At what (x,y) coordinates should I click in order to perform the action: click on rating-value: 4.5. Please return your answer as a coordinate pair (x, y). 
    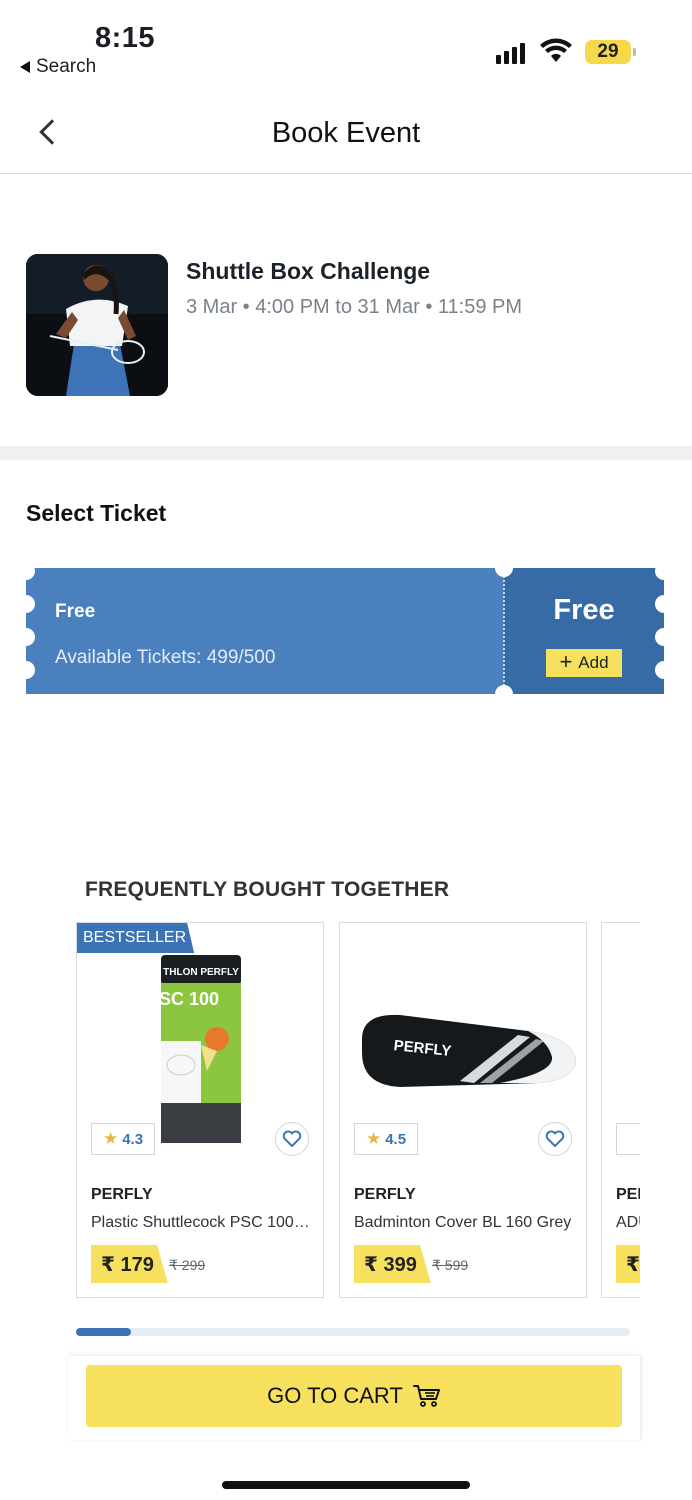
    Looking at the image, I should click on (396, 1139).